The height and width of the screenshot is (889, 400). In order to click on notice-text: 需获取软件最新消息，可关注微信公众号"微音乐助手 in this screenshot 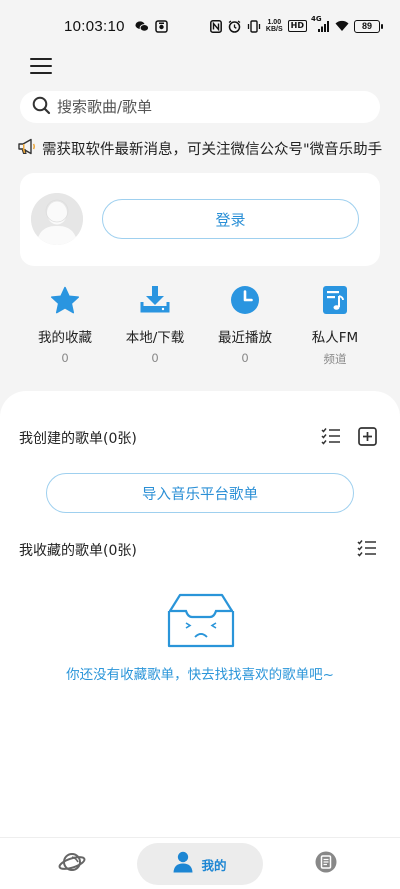, I will do `click(212, 149)`.